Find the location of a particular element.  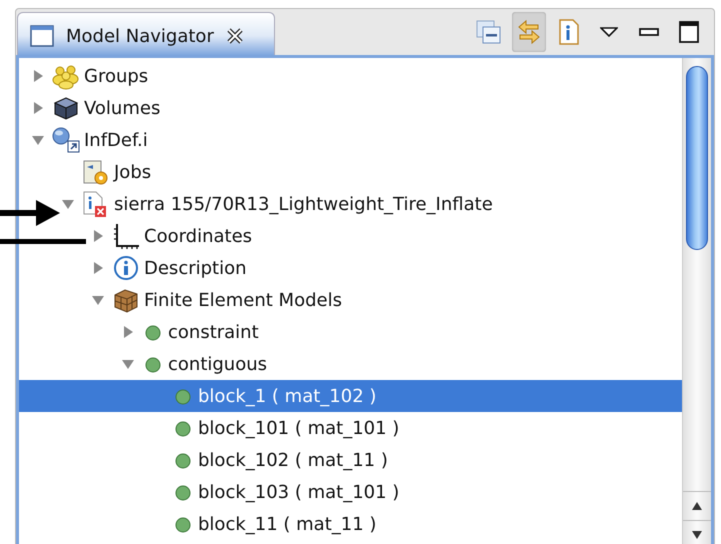

tree-item-label: contiguous is located at coordinates (218, 364).